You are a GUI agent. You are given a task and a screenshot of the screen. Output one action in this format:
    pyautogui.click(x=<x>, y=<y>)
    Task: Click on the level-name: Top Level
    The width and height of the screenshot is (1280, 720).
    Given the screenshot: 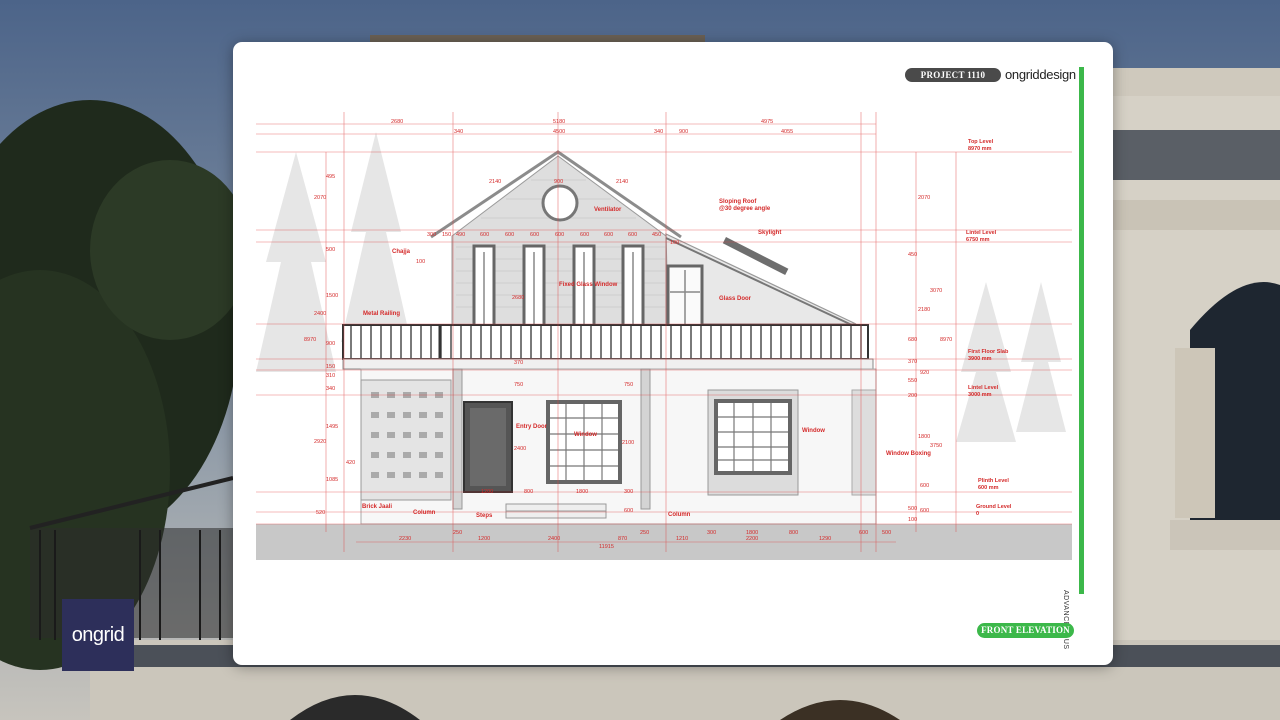 What is the action you would take?
    pyautogui.click(x=981, y=142)
    